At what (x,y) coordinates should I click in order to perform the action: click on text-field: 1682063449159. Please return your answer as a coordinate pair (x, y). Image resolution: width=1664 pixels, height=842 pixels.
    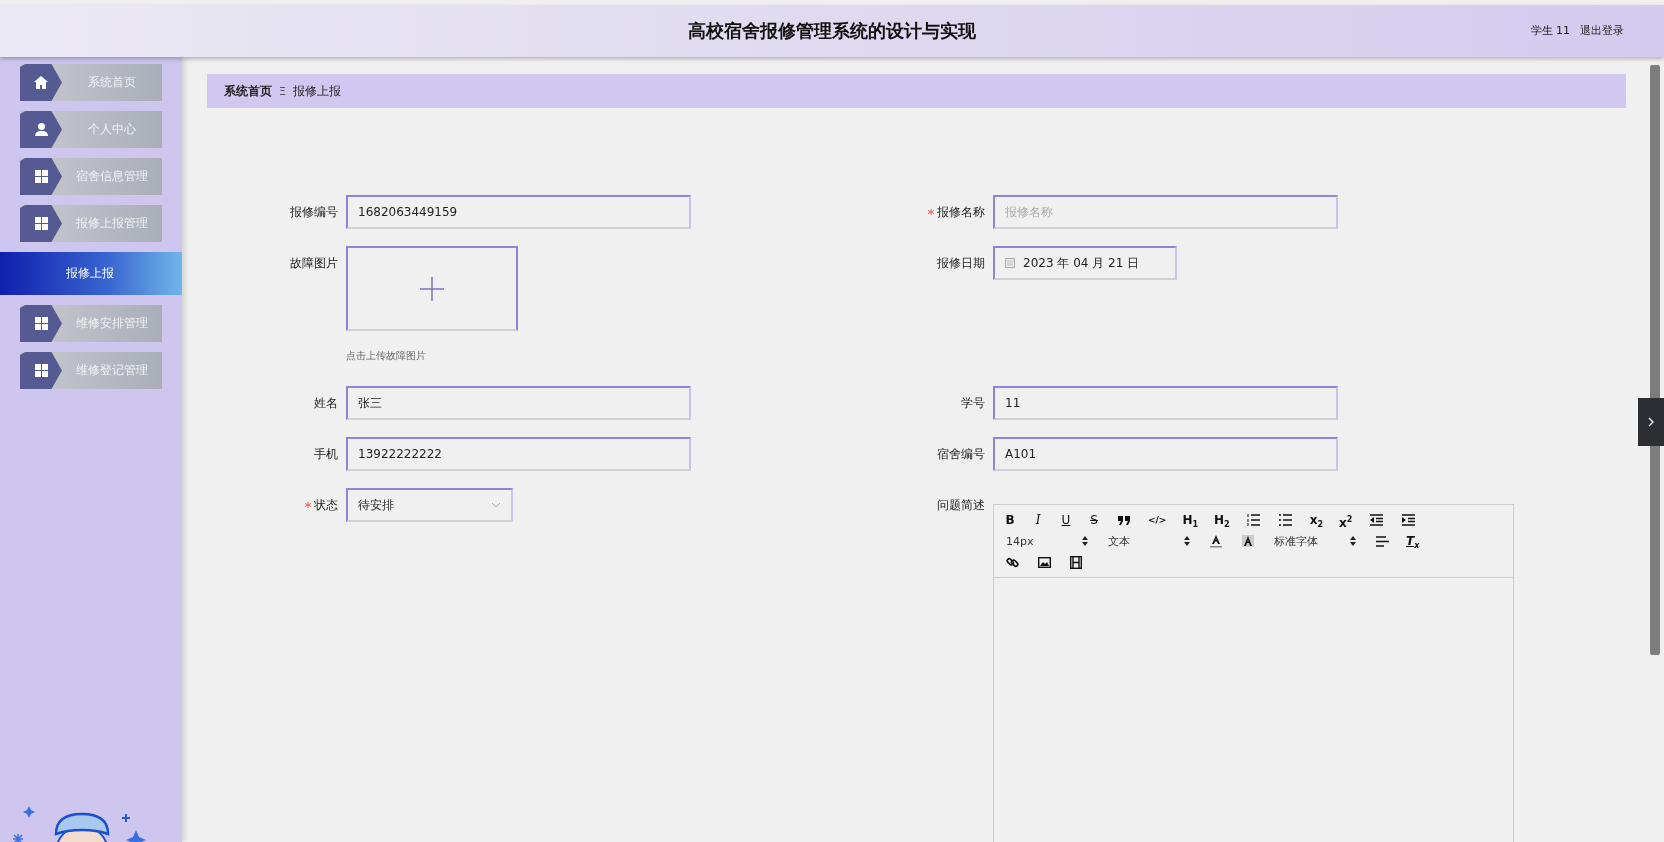
    Looking at the image, I should click on (518, 212).